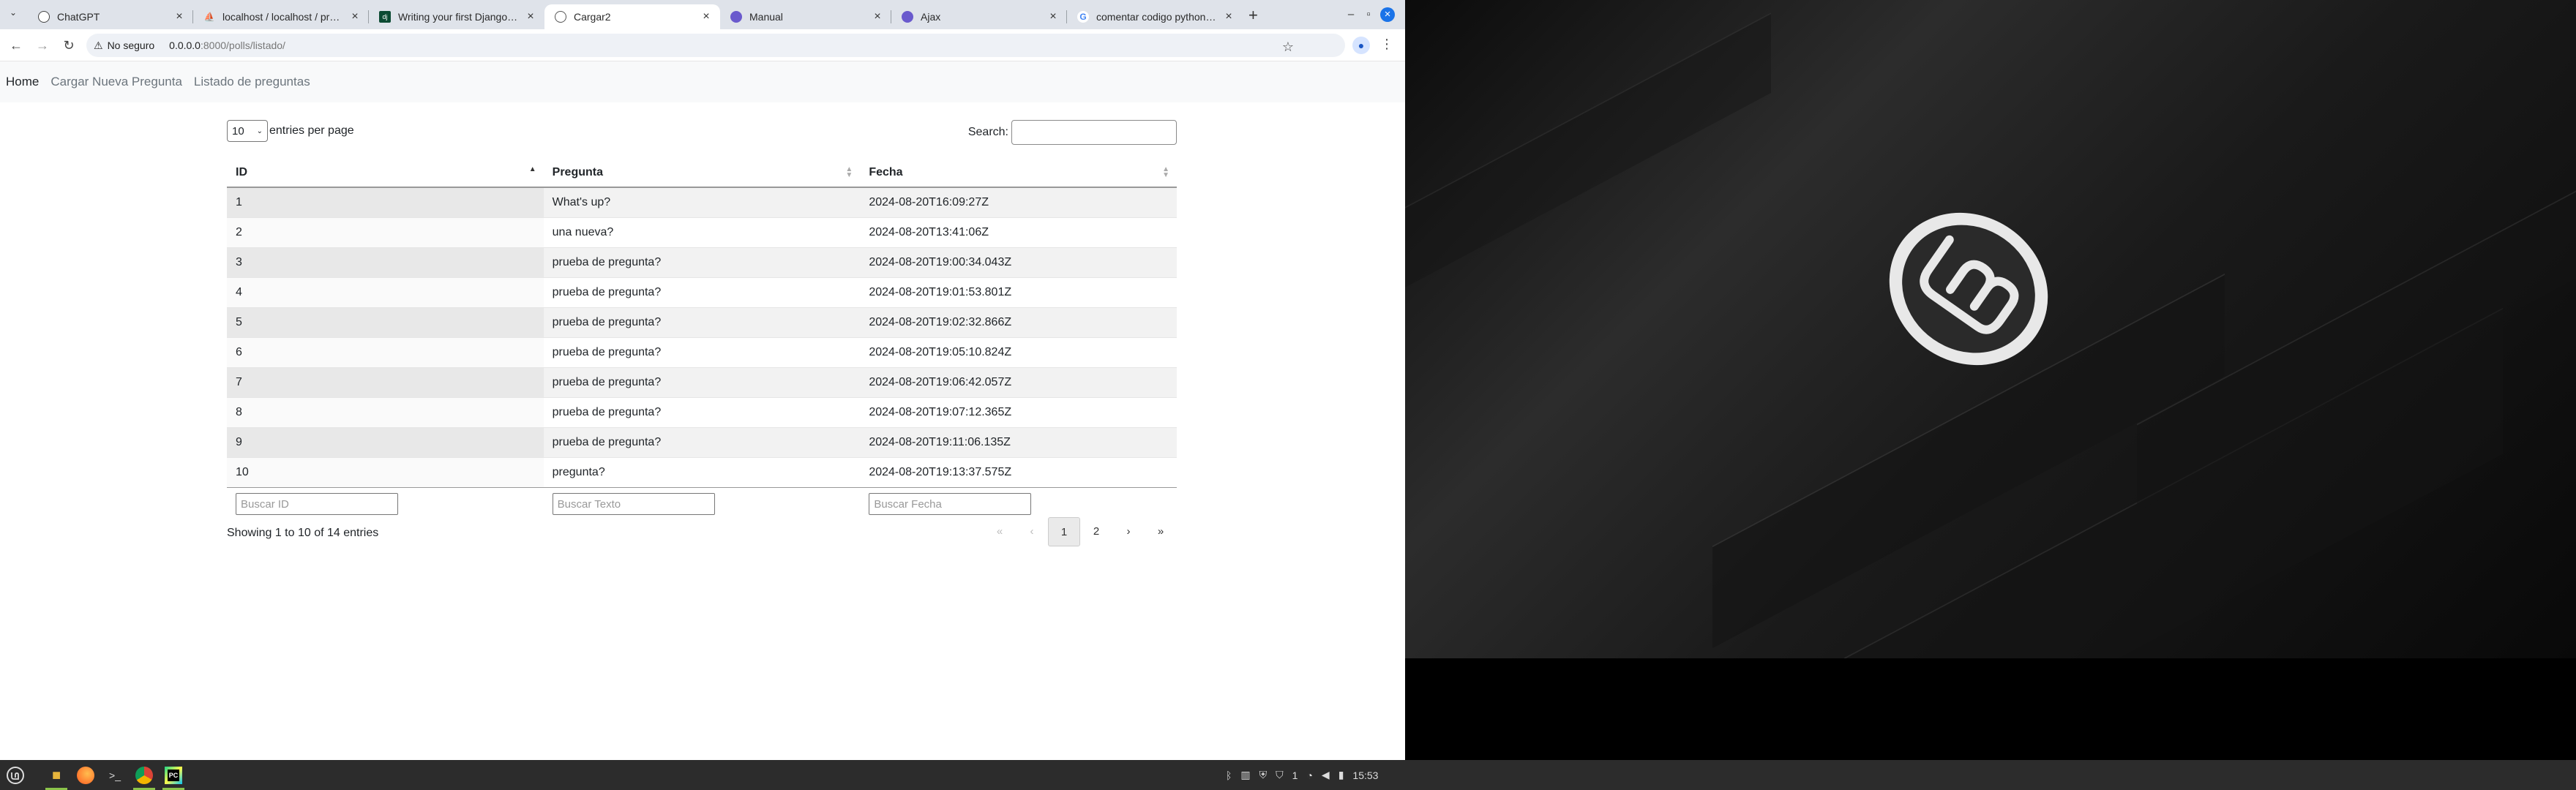  Describe the element at coordinates (1341, 775) in the screenshot. I see `battery-icon: ▮` at that location.